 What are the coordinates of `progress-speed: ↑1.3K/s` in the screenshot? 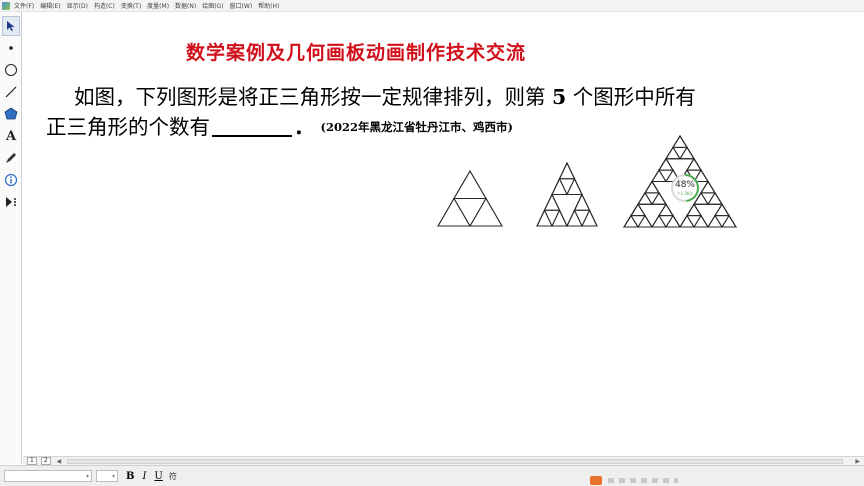 It's located at (685, 193).